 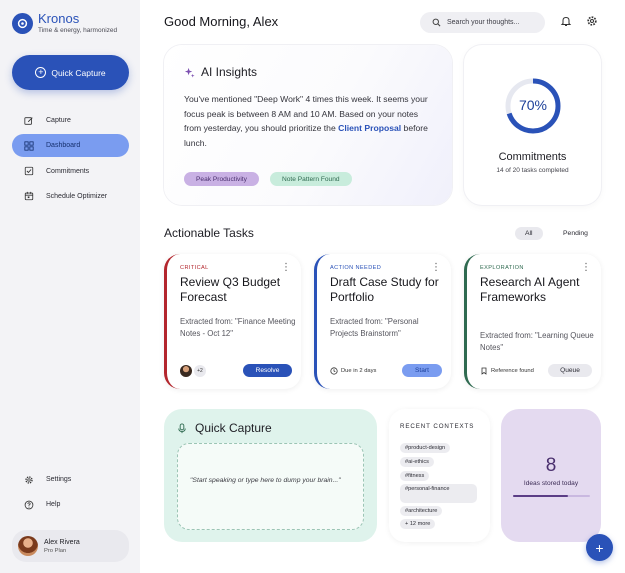 I want to click on edit-icon, so click(x=28, y=120).